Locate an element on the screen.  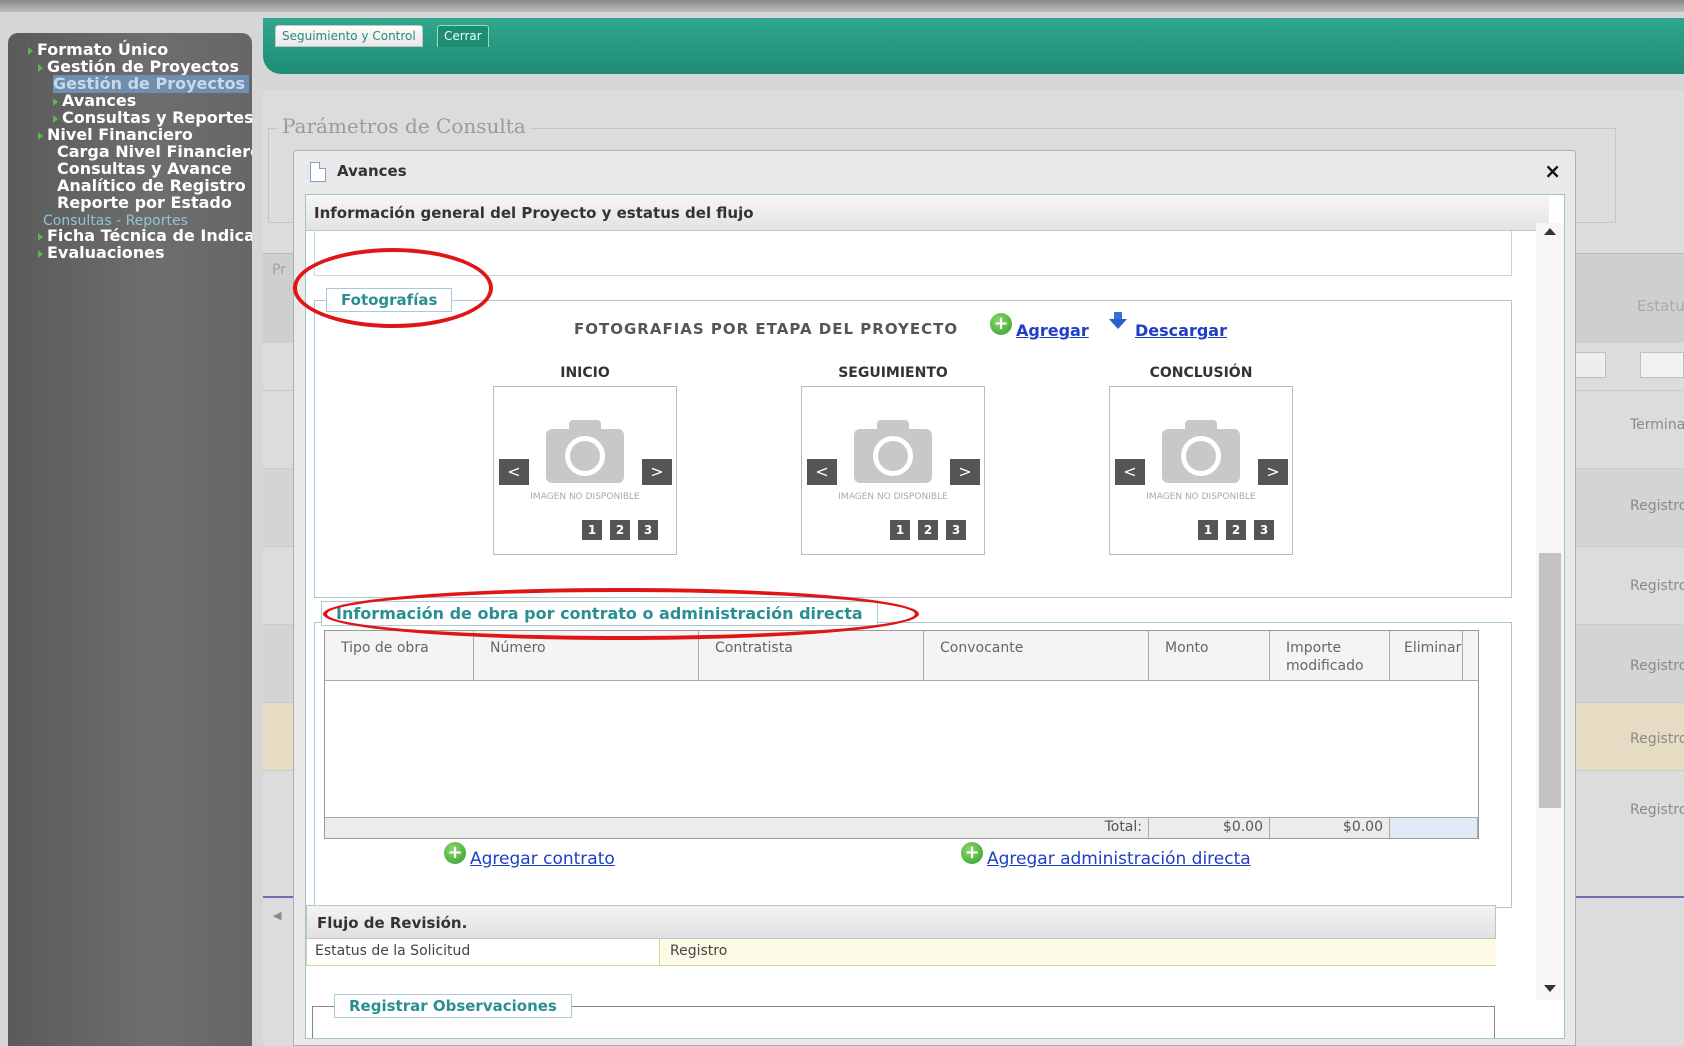
add-photo-link: Agregar is located at coordinates (1052, 330).